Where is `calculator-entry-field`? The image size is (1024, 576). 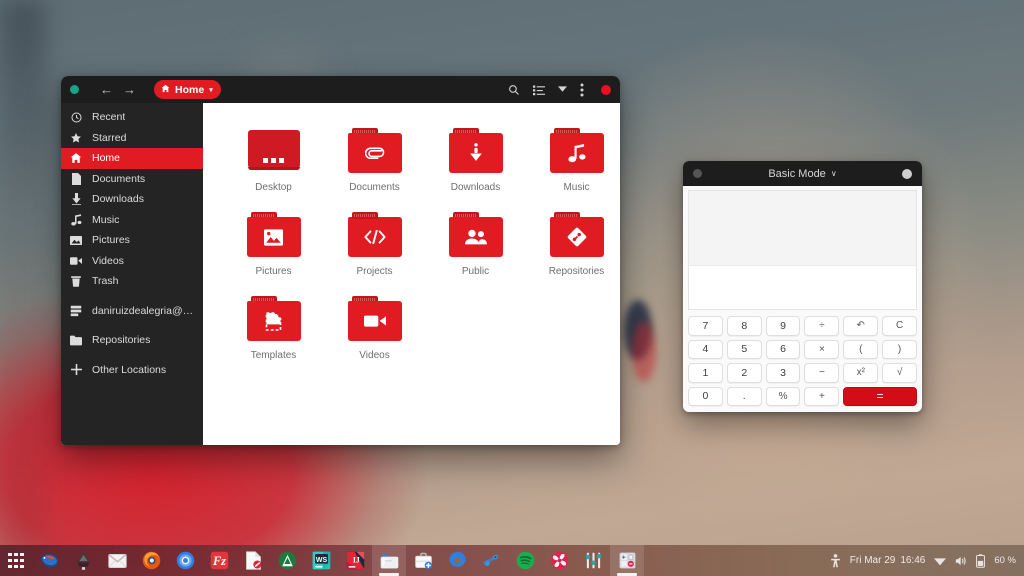 calculator-entry-field is located at coordinates (802, 287).